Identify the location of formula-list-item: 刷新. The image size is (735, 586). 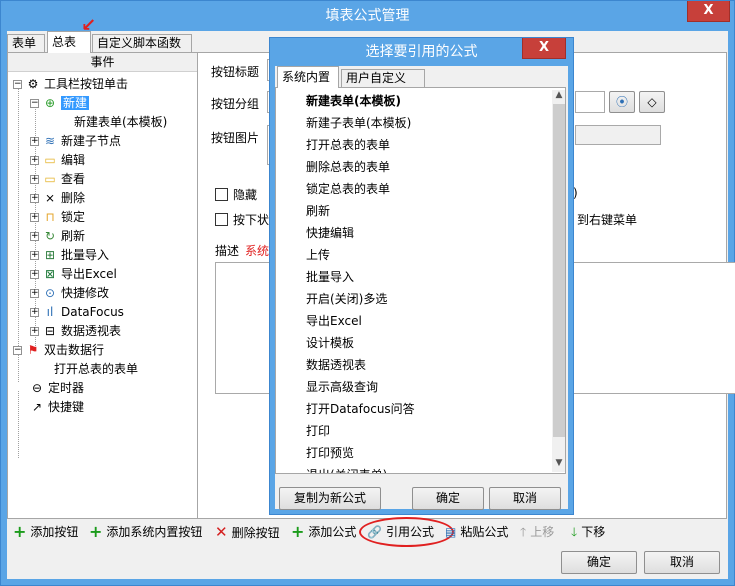
(318, 211).